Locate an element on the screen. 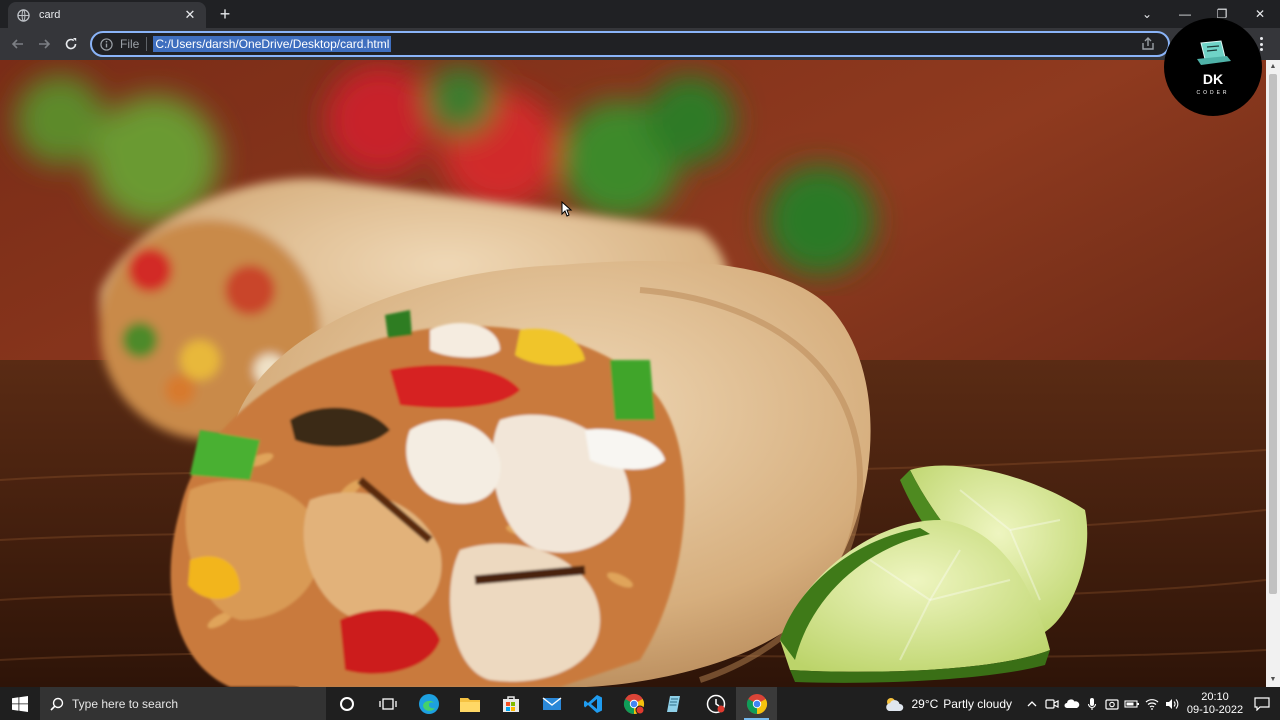 This screenshot has height=720, width=1280. reload-icon is located at coordinates (71, 44).